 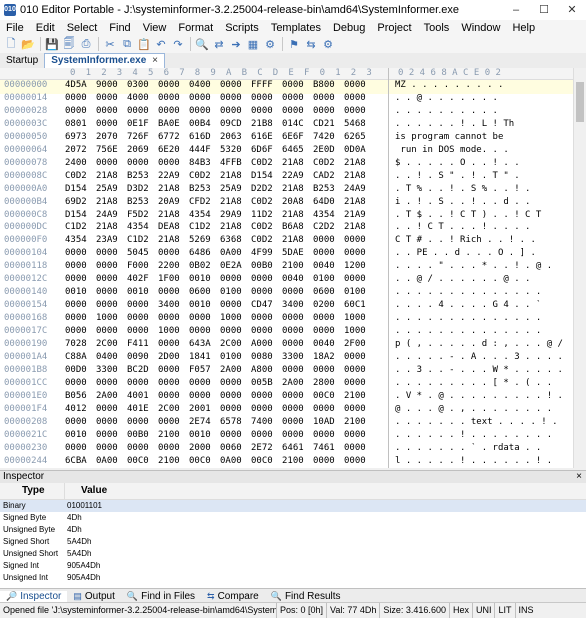 I want to click on menu-edit: Edit, so click(x=45, y=28).